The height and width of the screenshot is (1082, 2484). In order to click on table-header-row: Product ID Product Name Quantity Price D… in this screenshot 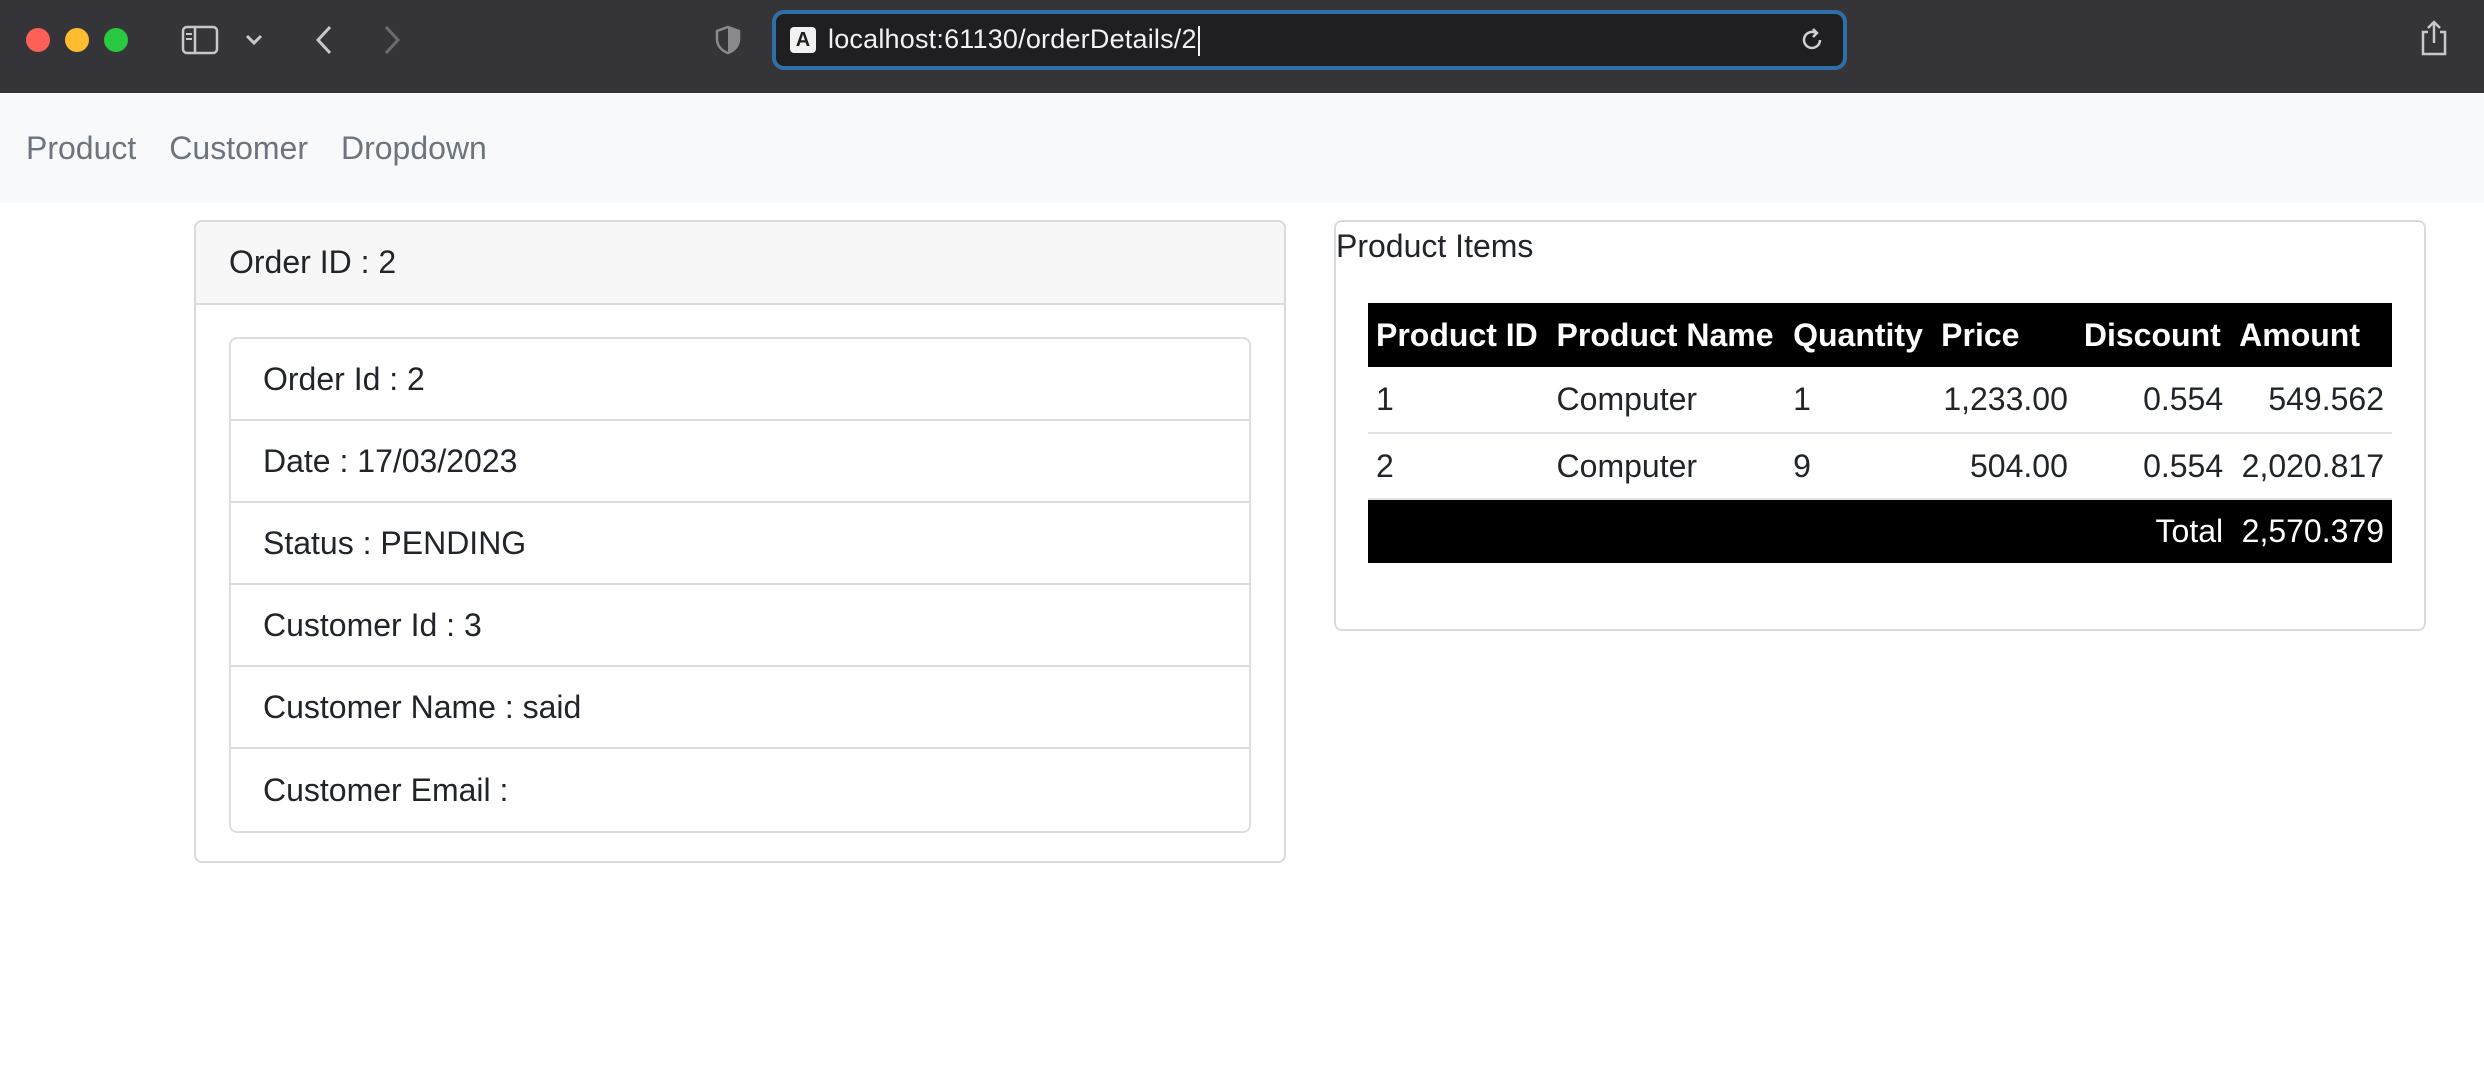, I will do `click(1880, 335)`.